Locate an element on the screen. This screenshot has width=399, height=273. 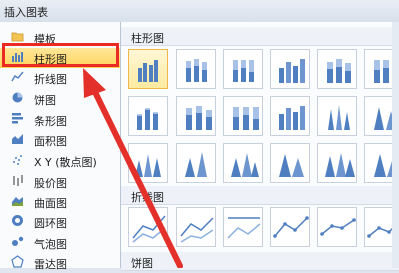
sidebar-item-bar: 条形图 is located at coordinates (60, 120).